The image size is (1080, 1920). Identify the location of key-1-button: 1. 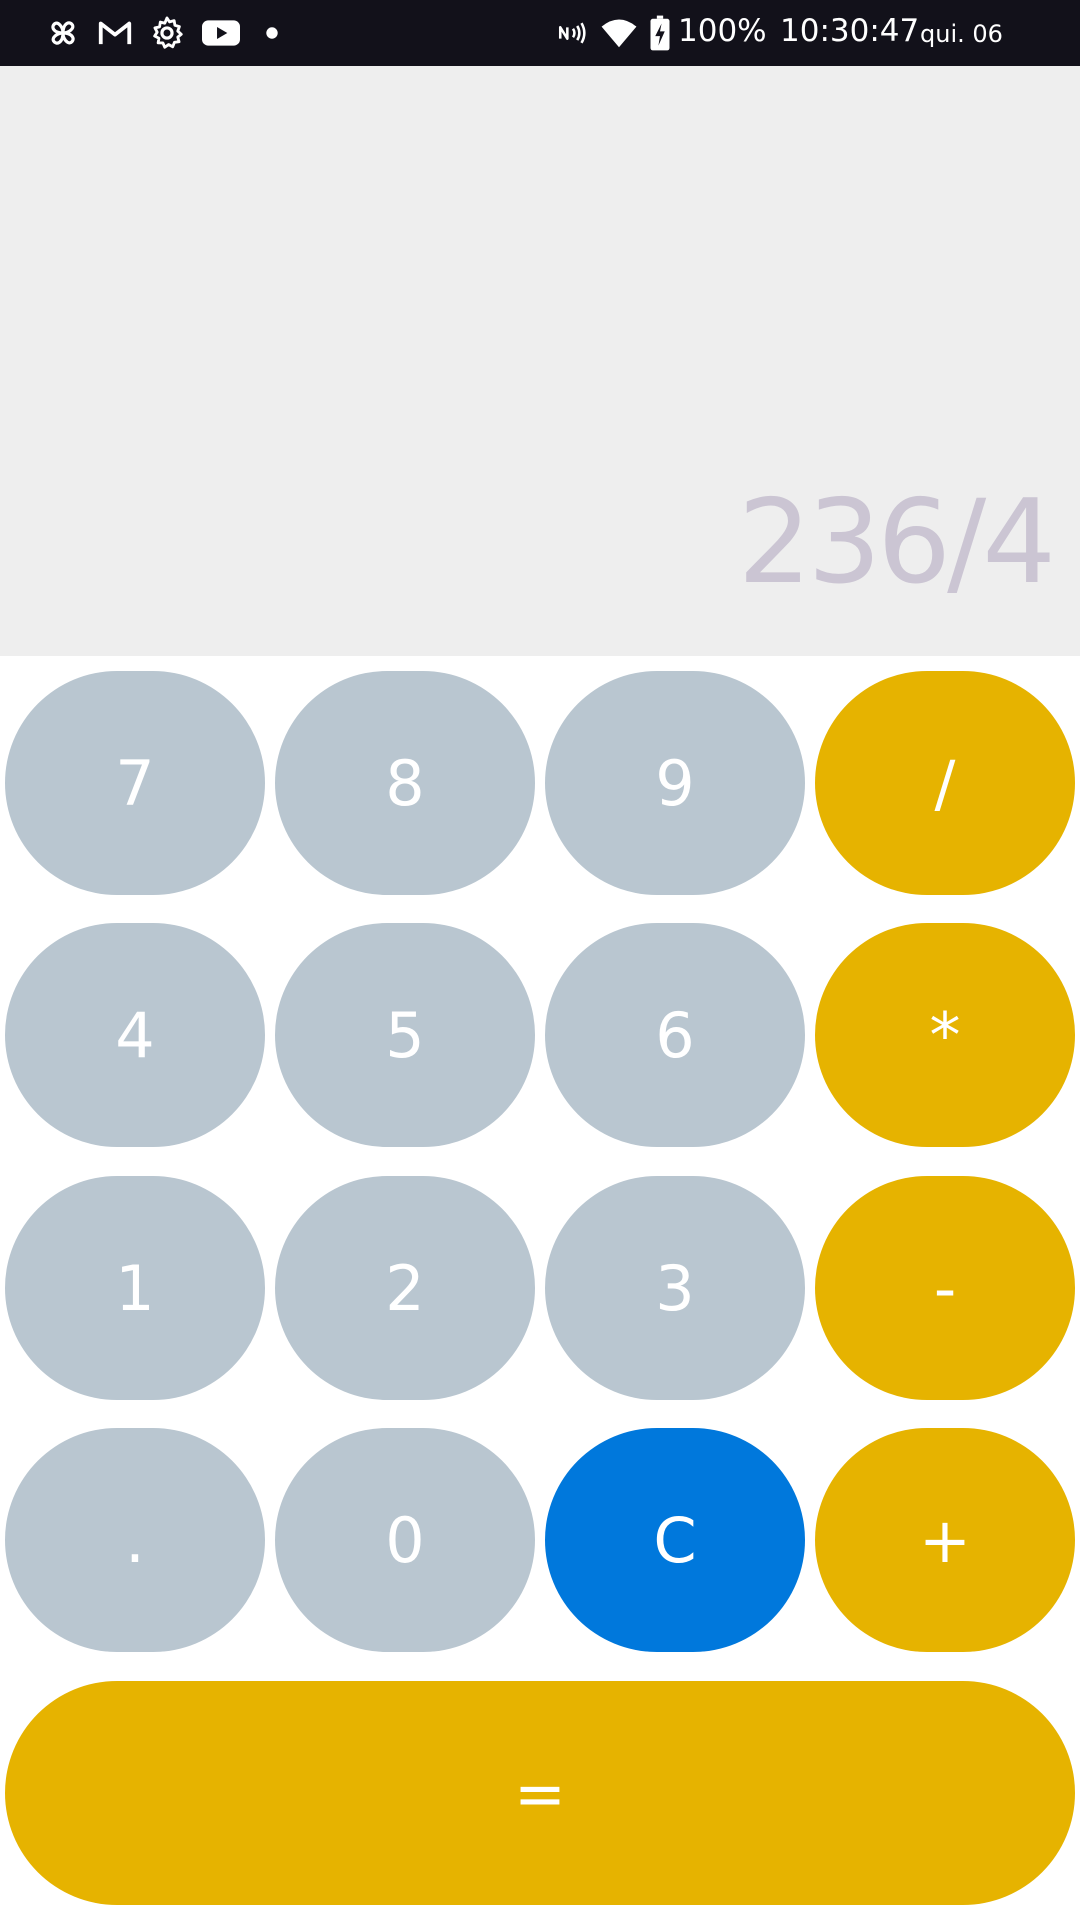
(135, 1288).